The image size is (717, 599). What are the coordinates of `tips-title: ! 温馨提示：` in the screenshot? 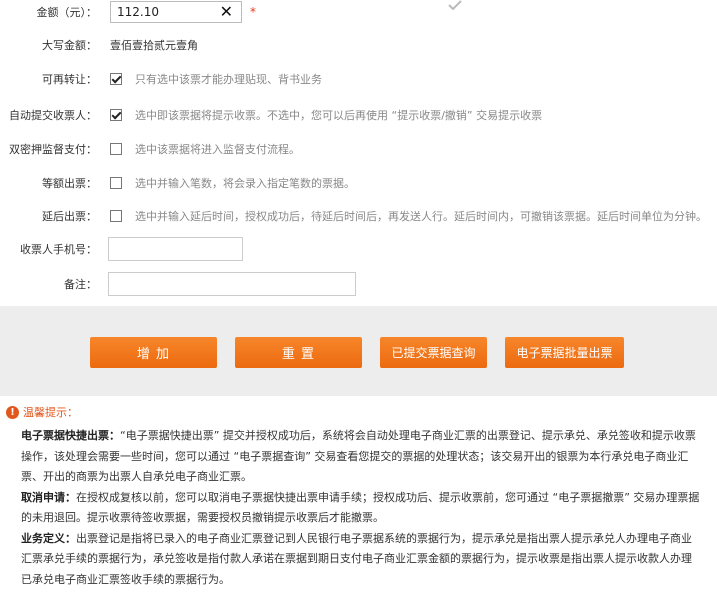 It's located at (42, 412).